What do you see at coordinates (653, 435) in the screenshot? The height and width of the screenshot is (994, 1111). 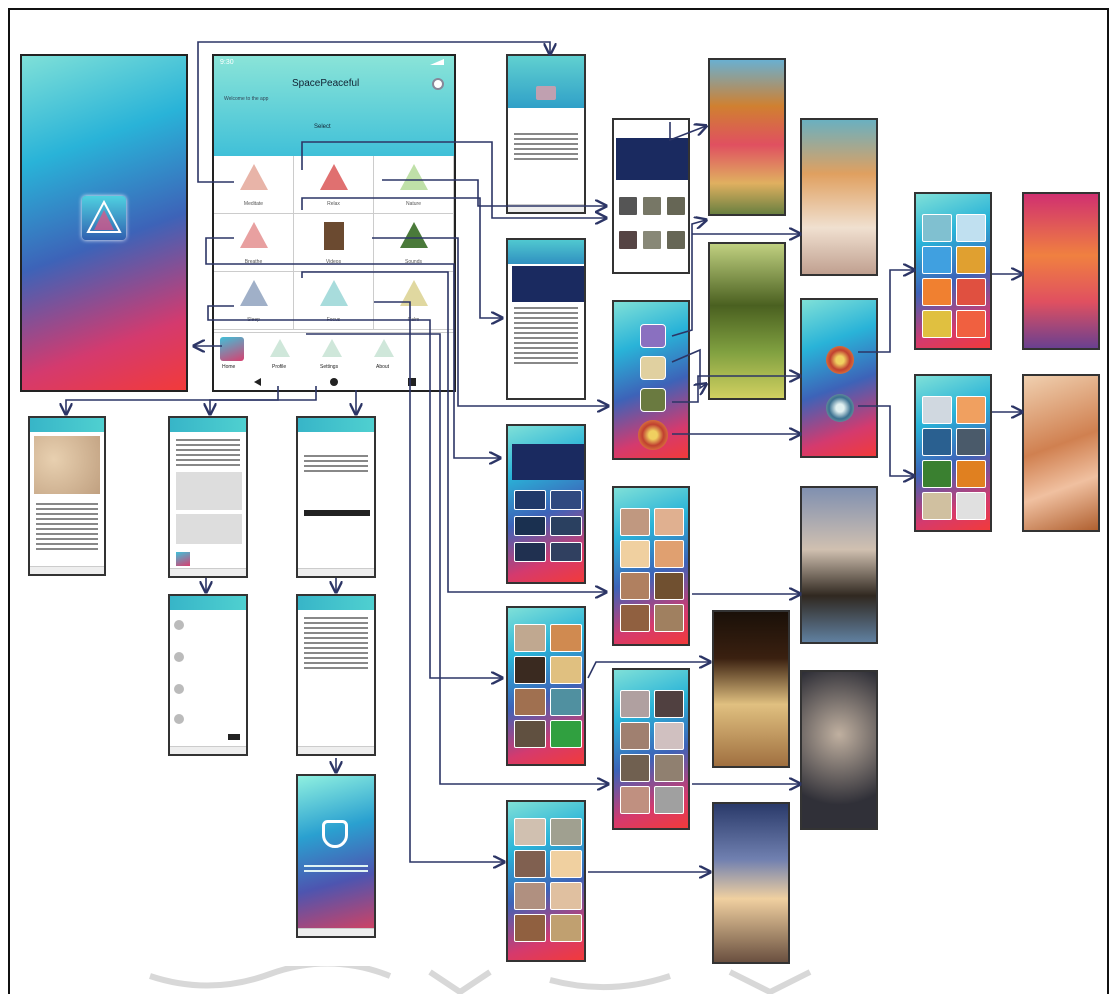 I see `mandala-icon` at bounding box center [653, 435].